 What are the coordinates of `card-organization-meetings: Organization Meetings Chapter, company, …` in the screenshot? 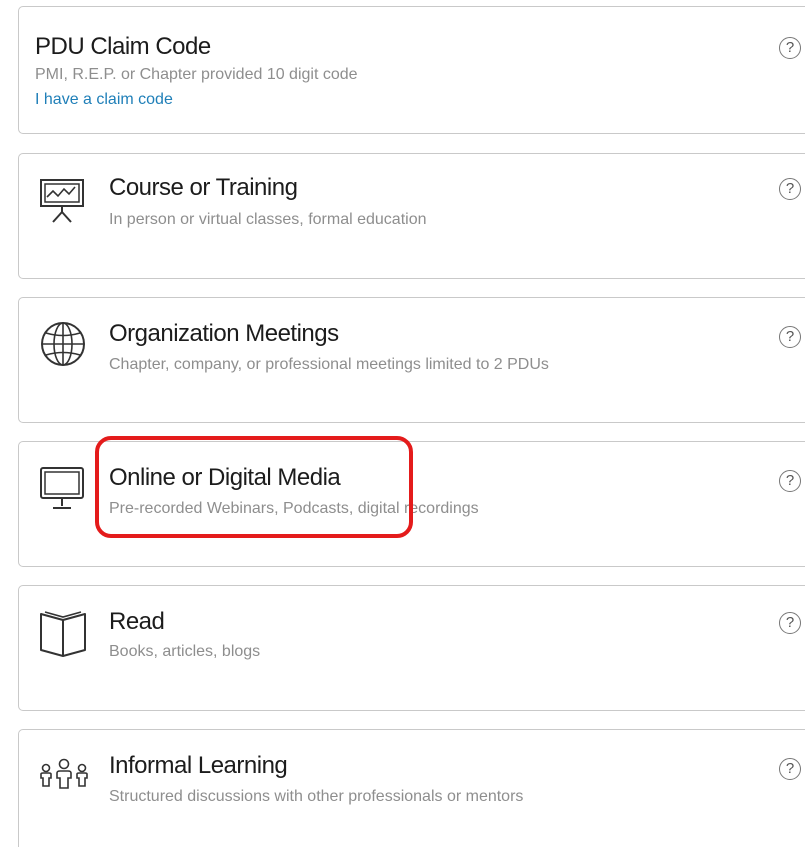 It's located at (411, 360).